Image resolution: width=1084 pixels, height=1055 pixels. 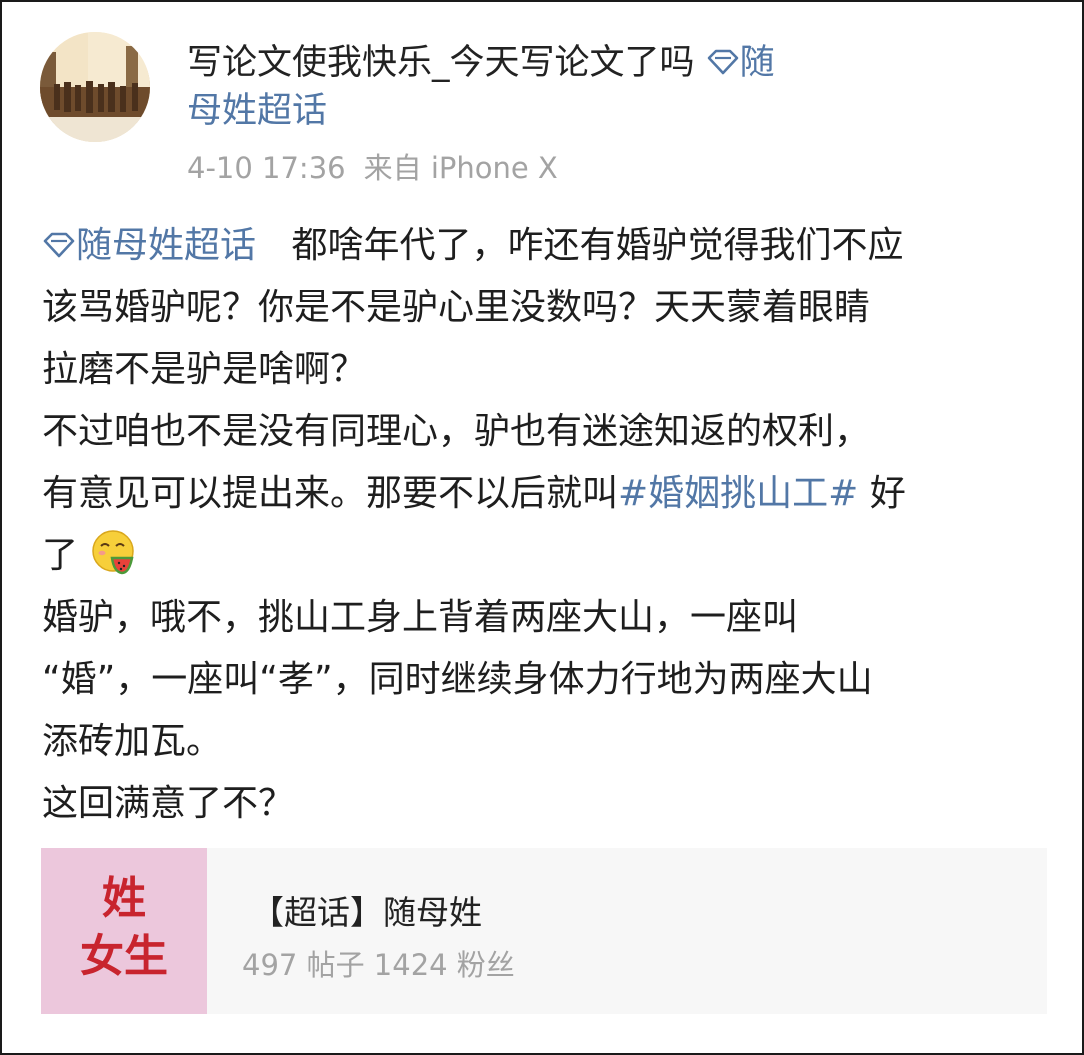 I want to click on topic-tag-link: 随母姓超话, so click(x=154, y=245).